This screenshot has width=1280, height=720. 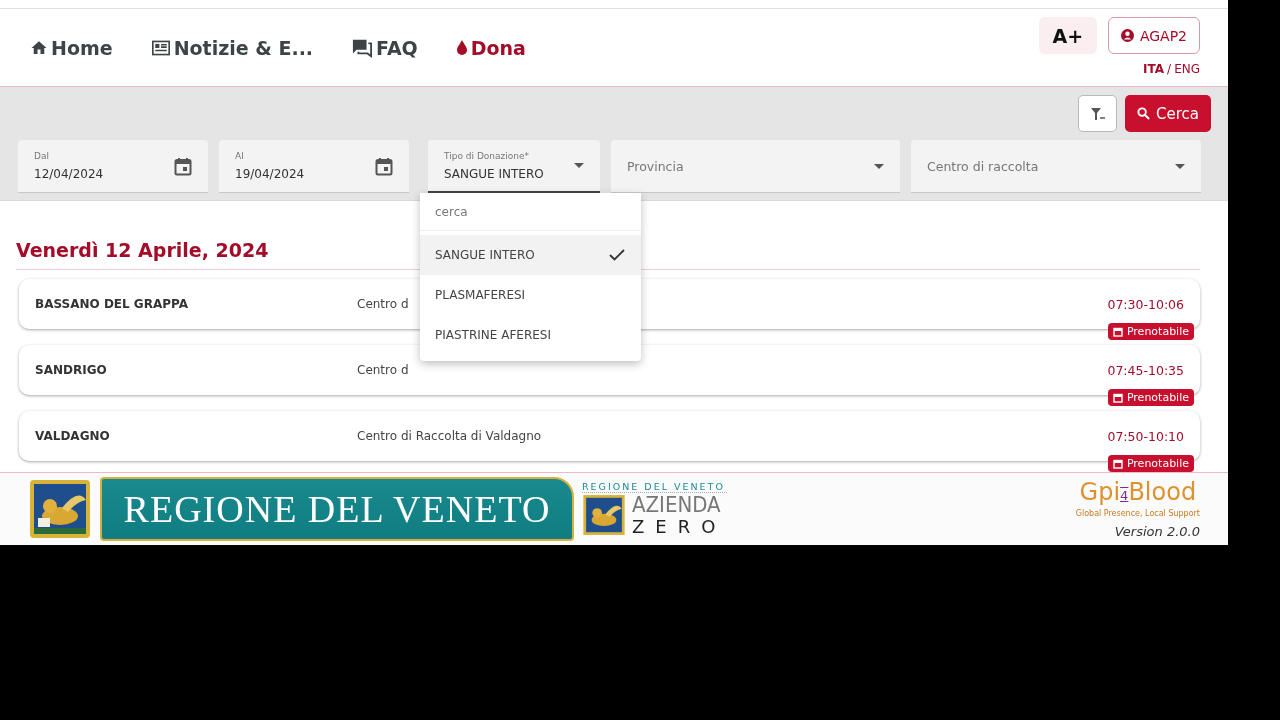 I want to click on newspaper-icon, so click(x=160, y=47).